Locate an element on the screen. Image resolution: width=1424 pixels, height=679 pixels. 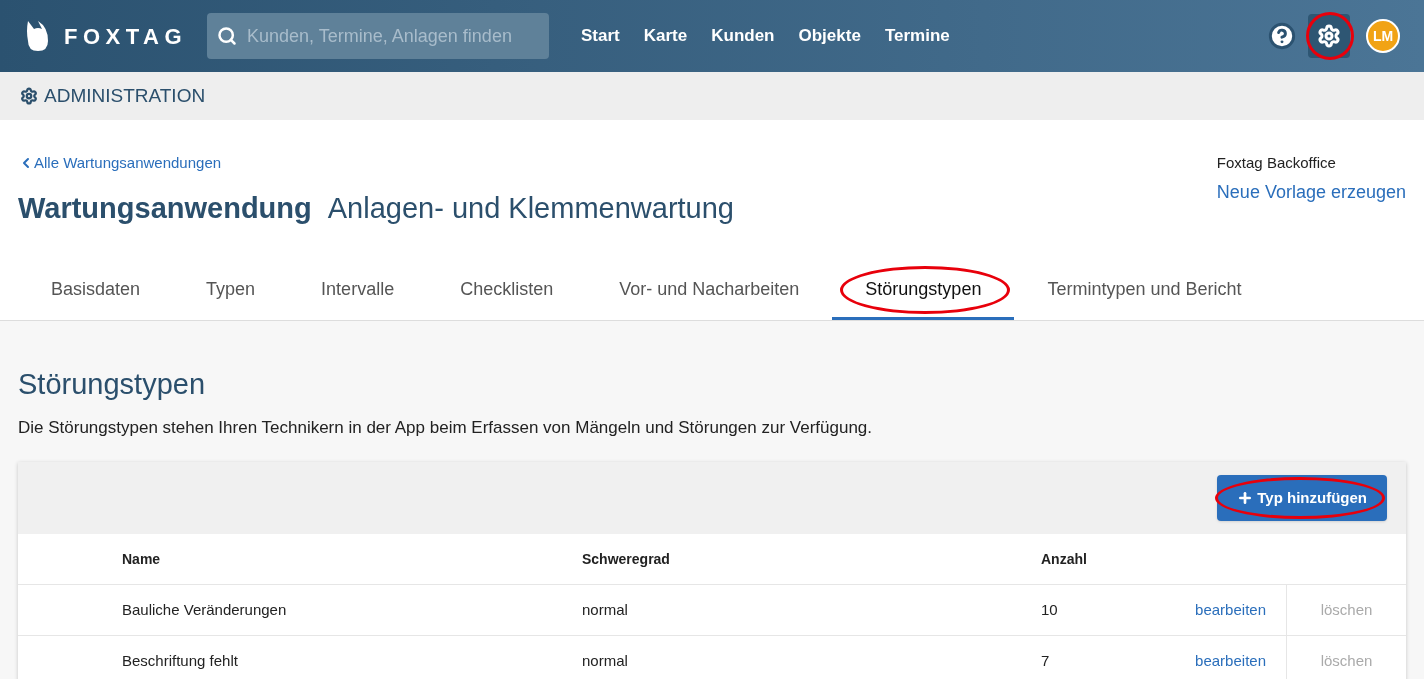
help-icon is located at coordinates (1282, 36).